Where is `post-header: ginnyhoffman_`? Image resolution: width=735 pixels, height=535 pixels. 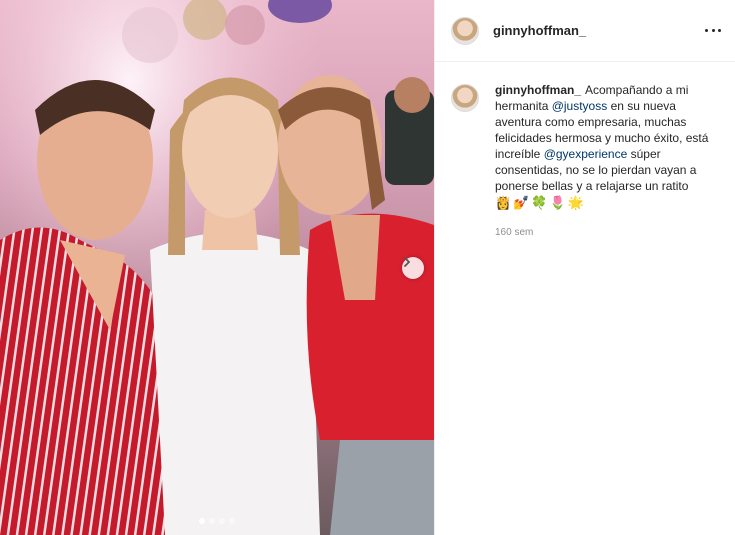
post-header: ginnyhoffman_ is located at coordinates (585, 31).